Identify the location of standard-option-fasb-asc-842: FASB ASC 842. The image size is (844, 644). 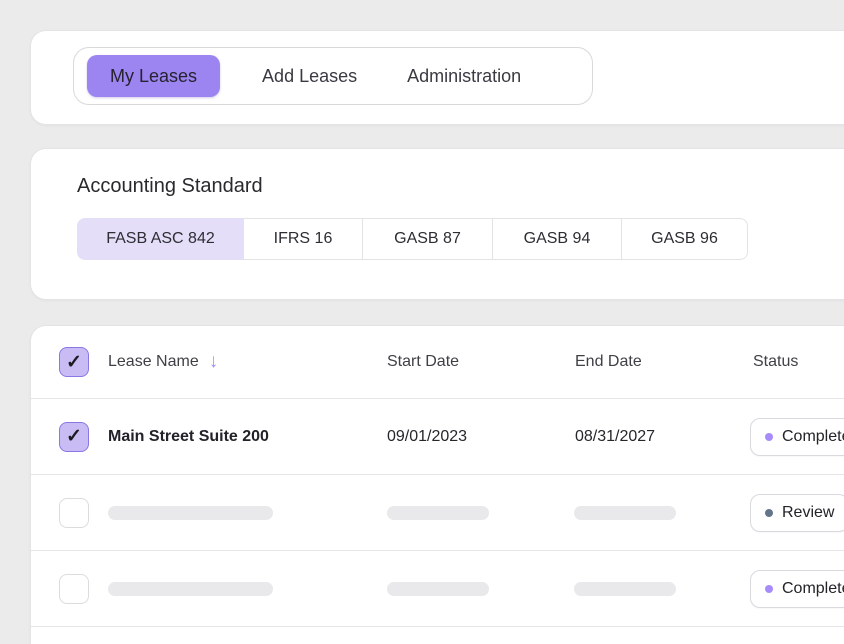
(160, 239).